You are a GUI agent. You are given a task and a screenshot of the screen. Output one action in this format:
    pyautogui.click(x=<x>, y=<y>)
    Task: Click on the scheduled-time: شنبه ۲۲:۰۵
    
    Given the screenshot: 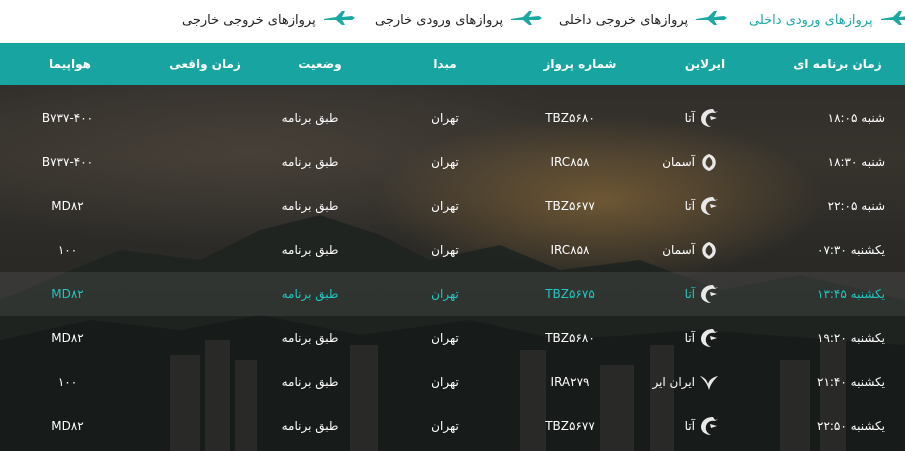 What is the action you would take?
    pyautogui.click(x=856, y=206)
    